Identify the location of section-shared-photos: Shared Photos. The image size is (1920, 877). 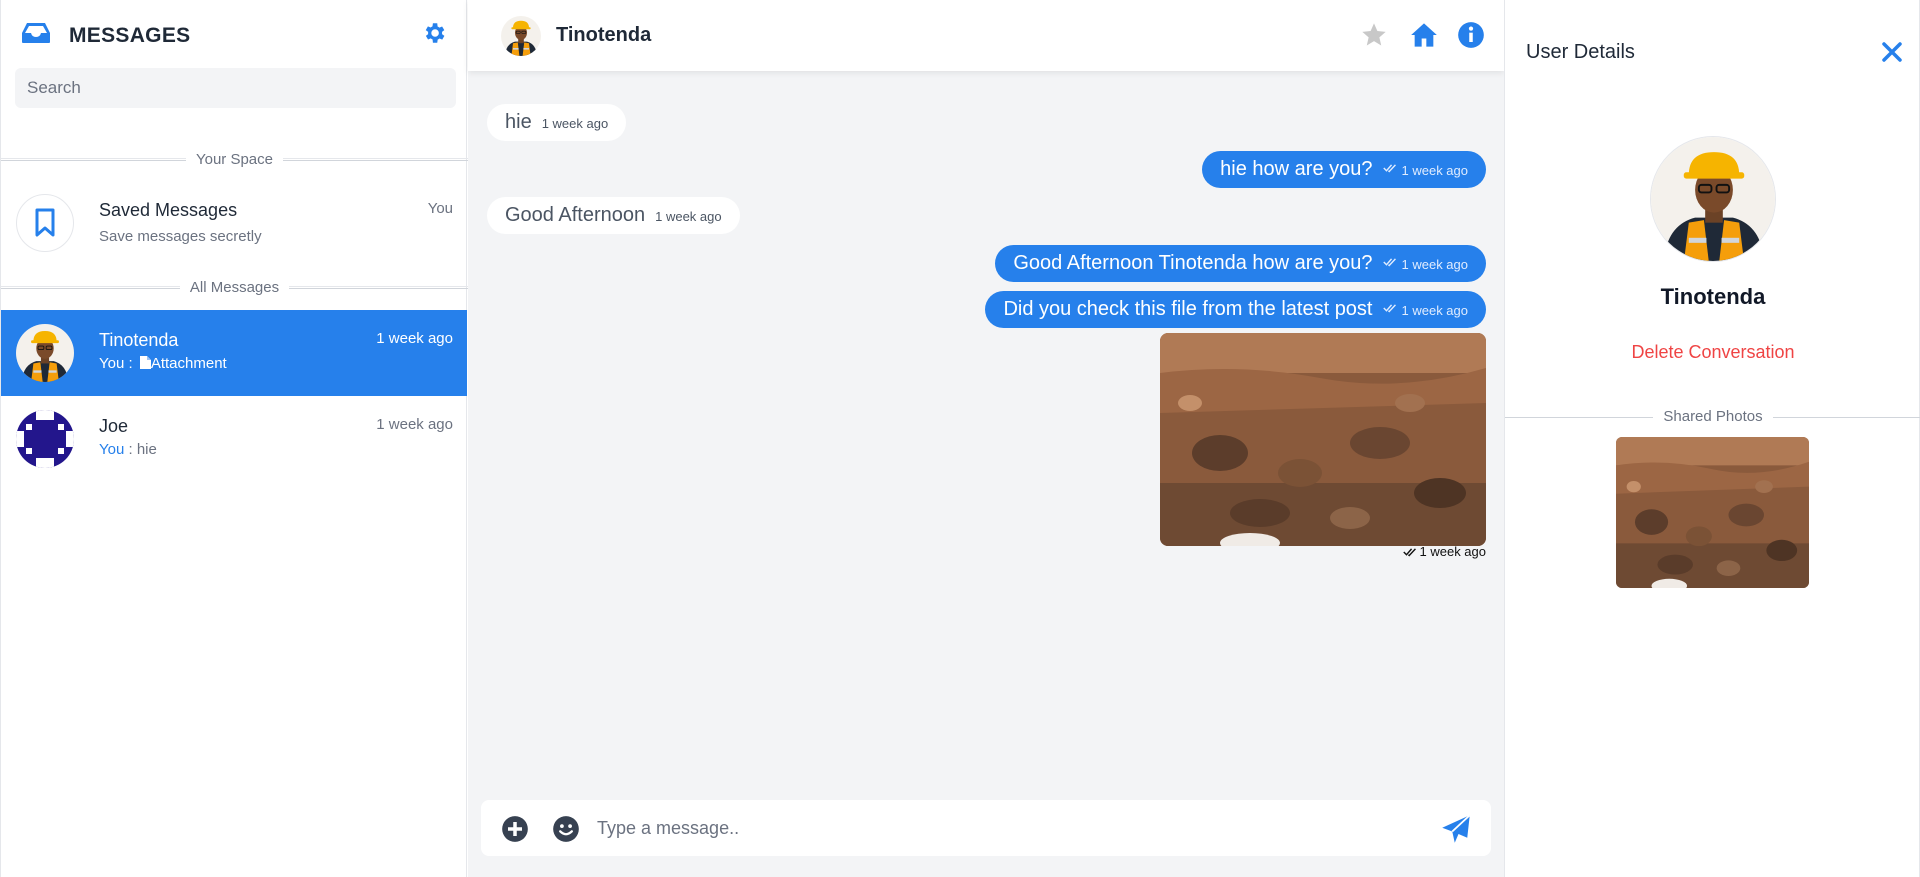
(1712, 417).